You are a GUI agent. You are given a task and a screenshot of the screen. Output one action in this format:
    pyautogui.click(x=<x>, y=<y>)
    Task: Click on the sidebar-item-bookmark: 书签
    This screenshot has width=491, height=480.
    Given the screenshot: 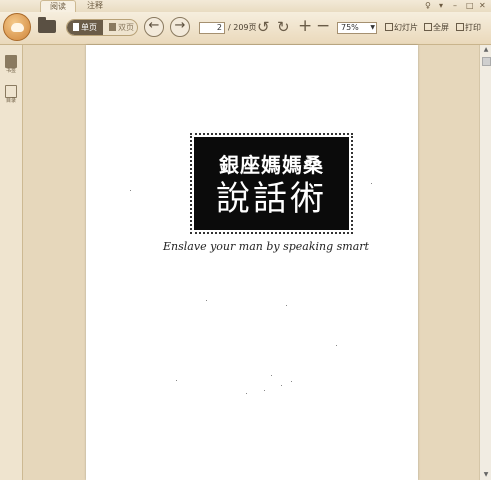 What is the action you would take?
    pyautogui.click(x=11, y=65)
    